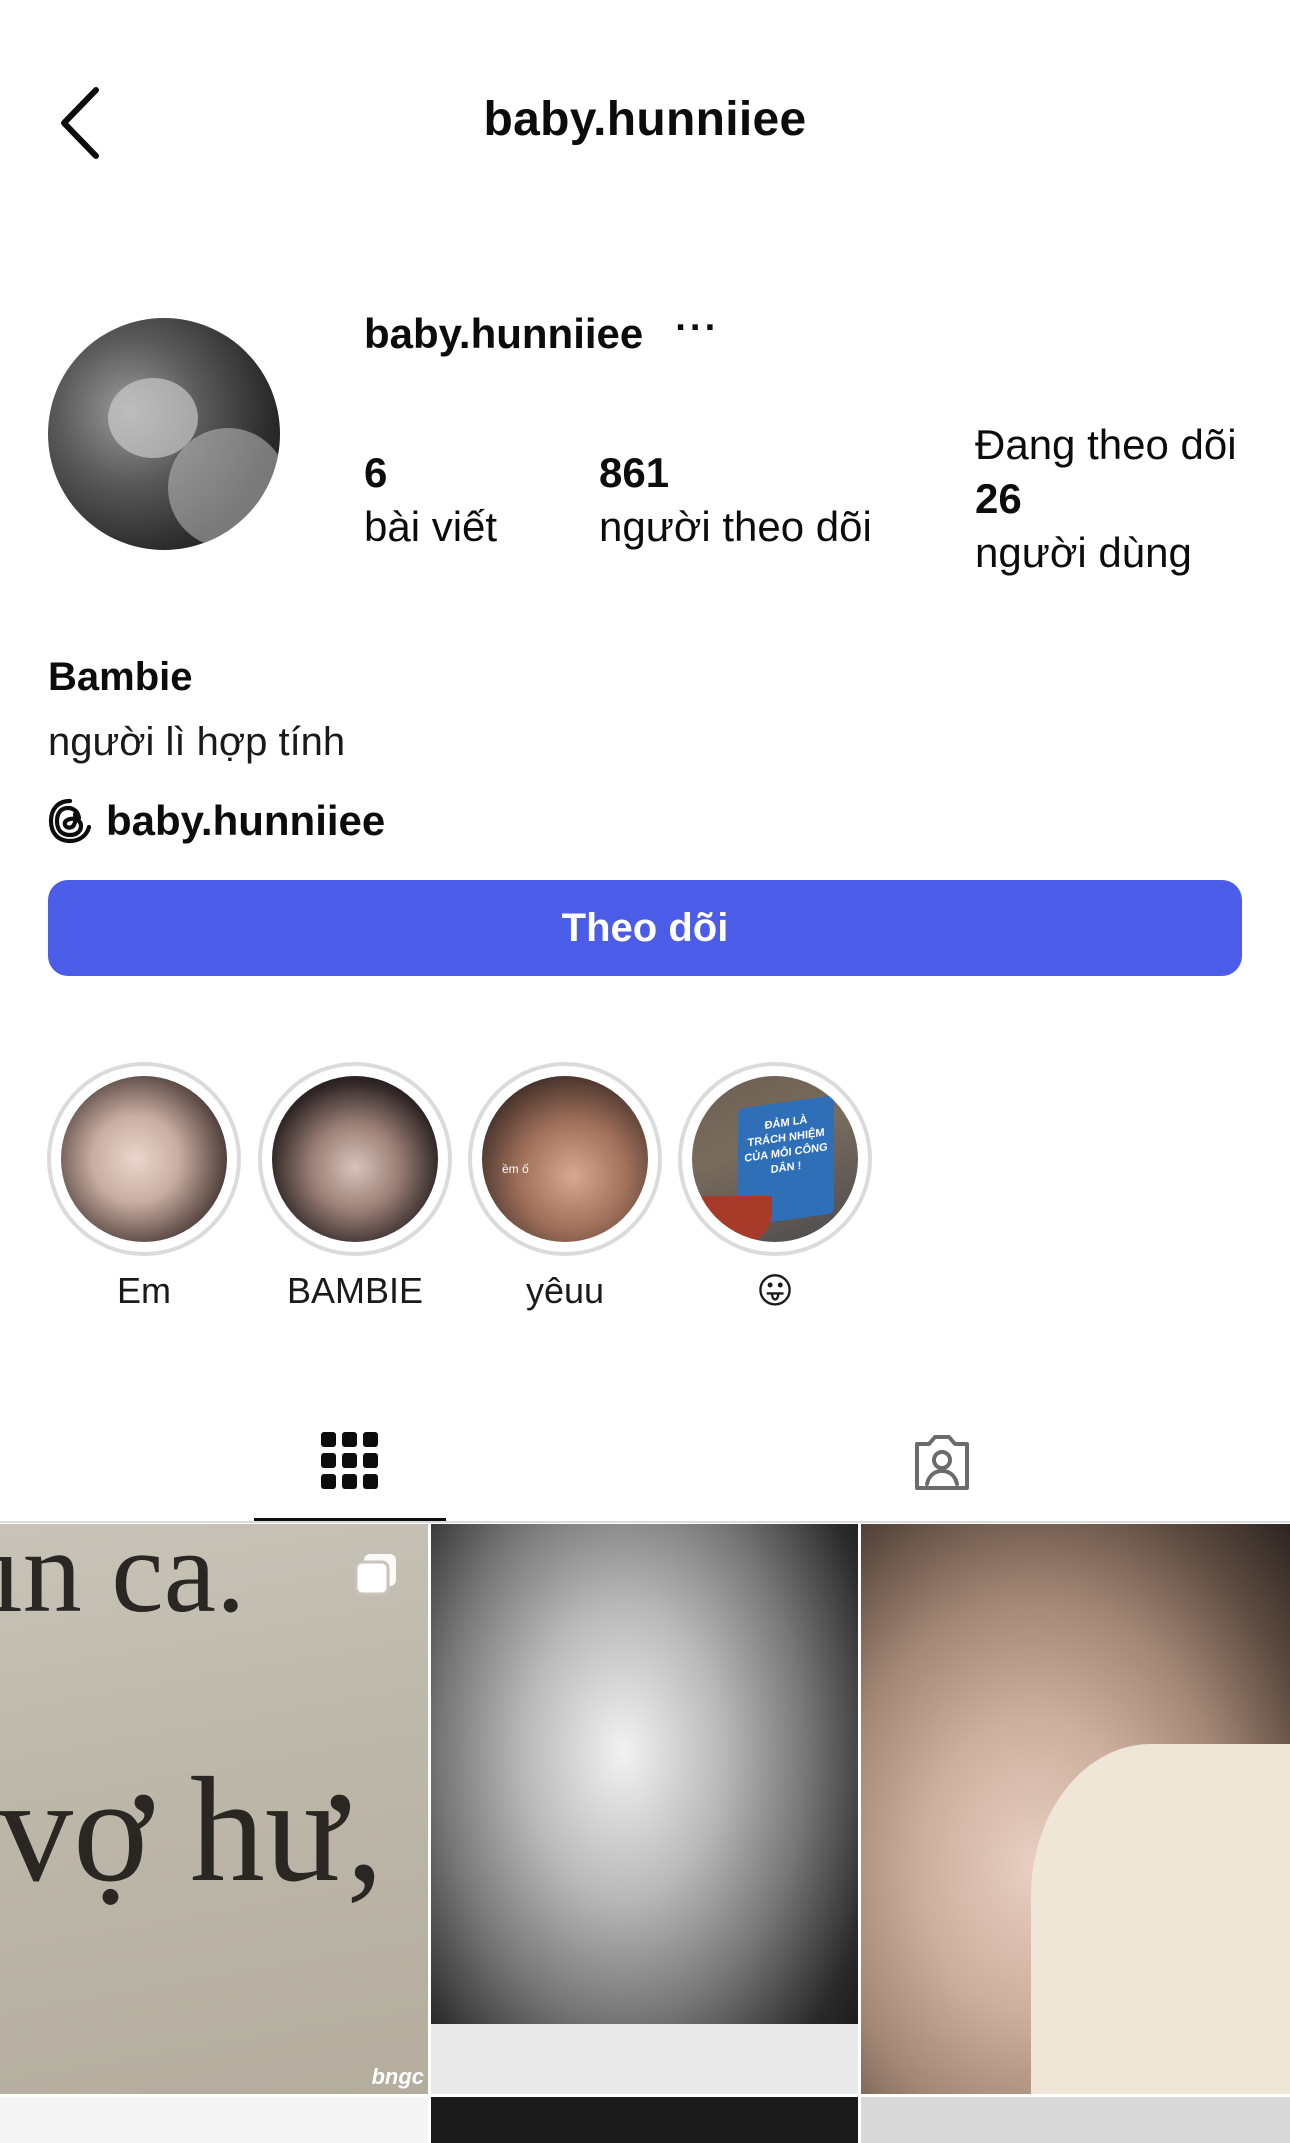 This screenshot has height=2143, width=1290. I want to click on profile-bio: người lì hợp tính, so click(197, 742).